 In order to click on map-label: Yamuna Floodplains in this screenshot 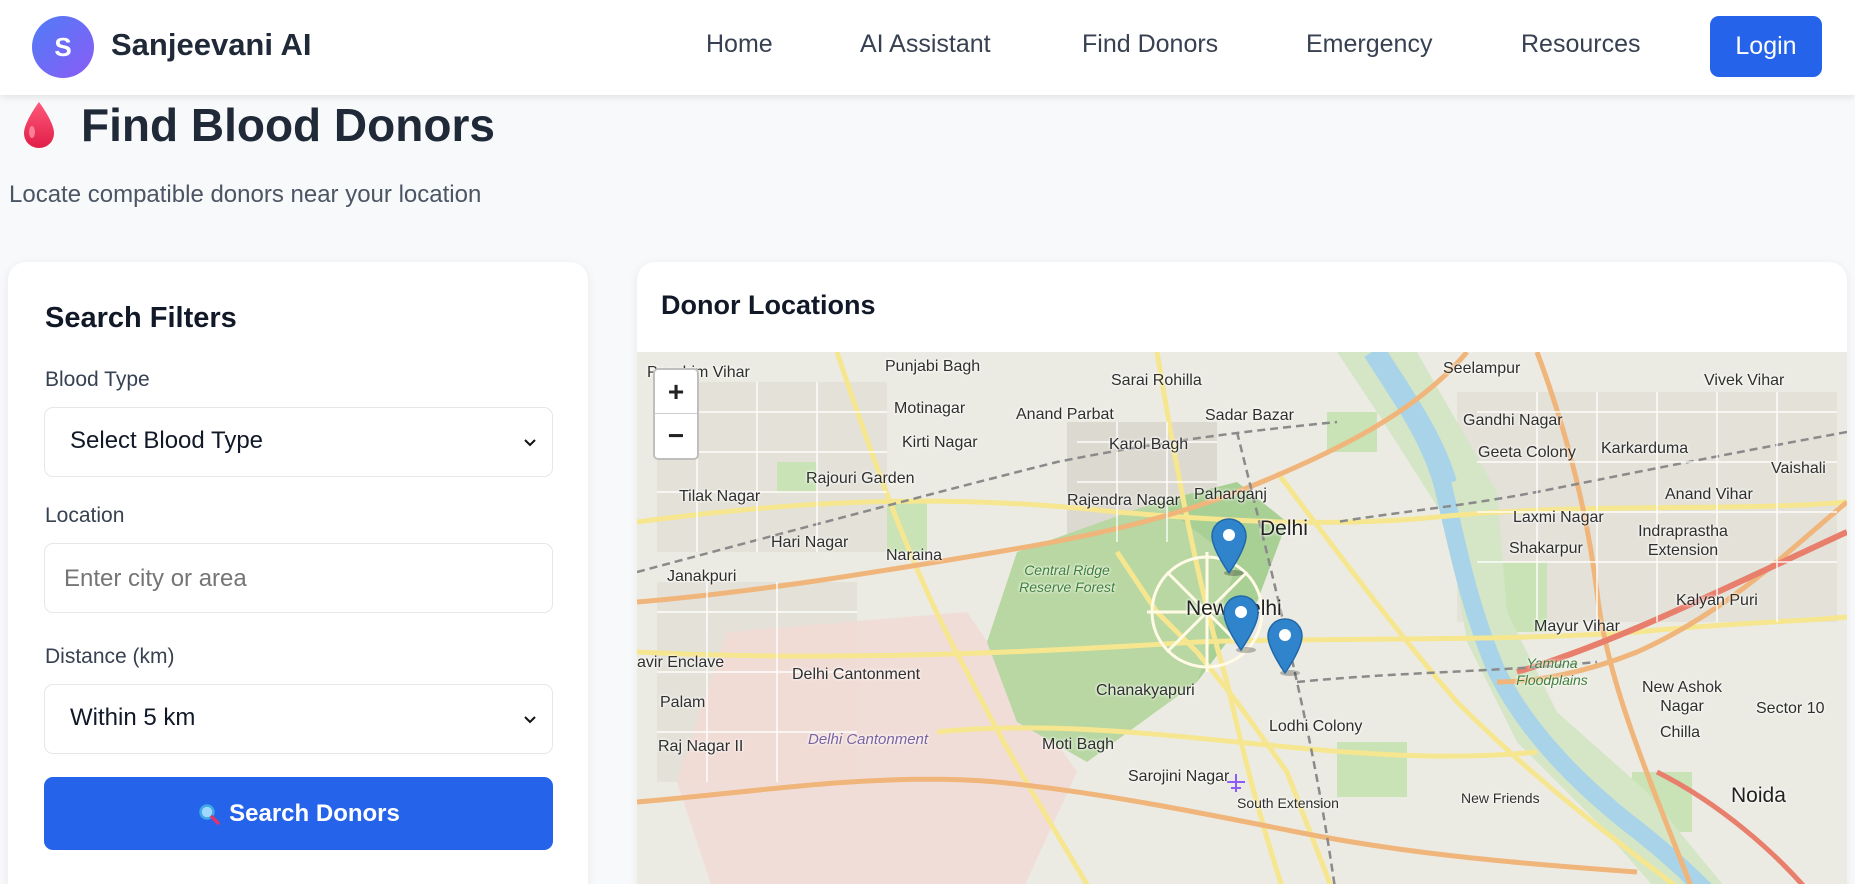, I will do `click(1552, 671)`.